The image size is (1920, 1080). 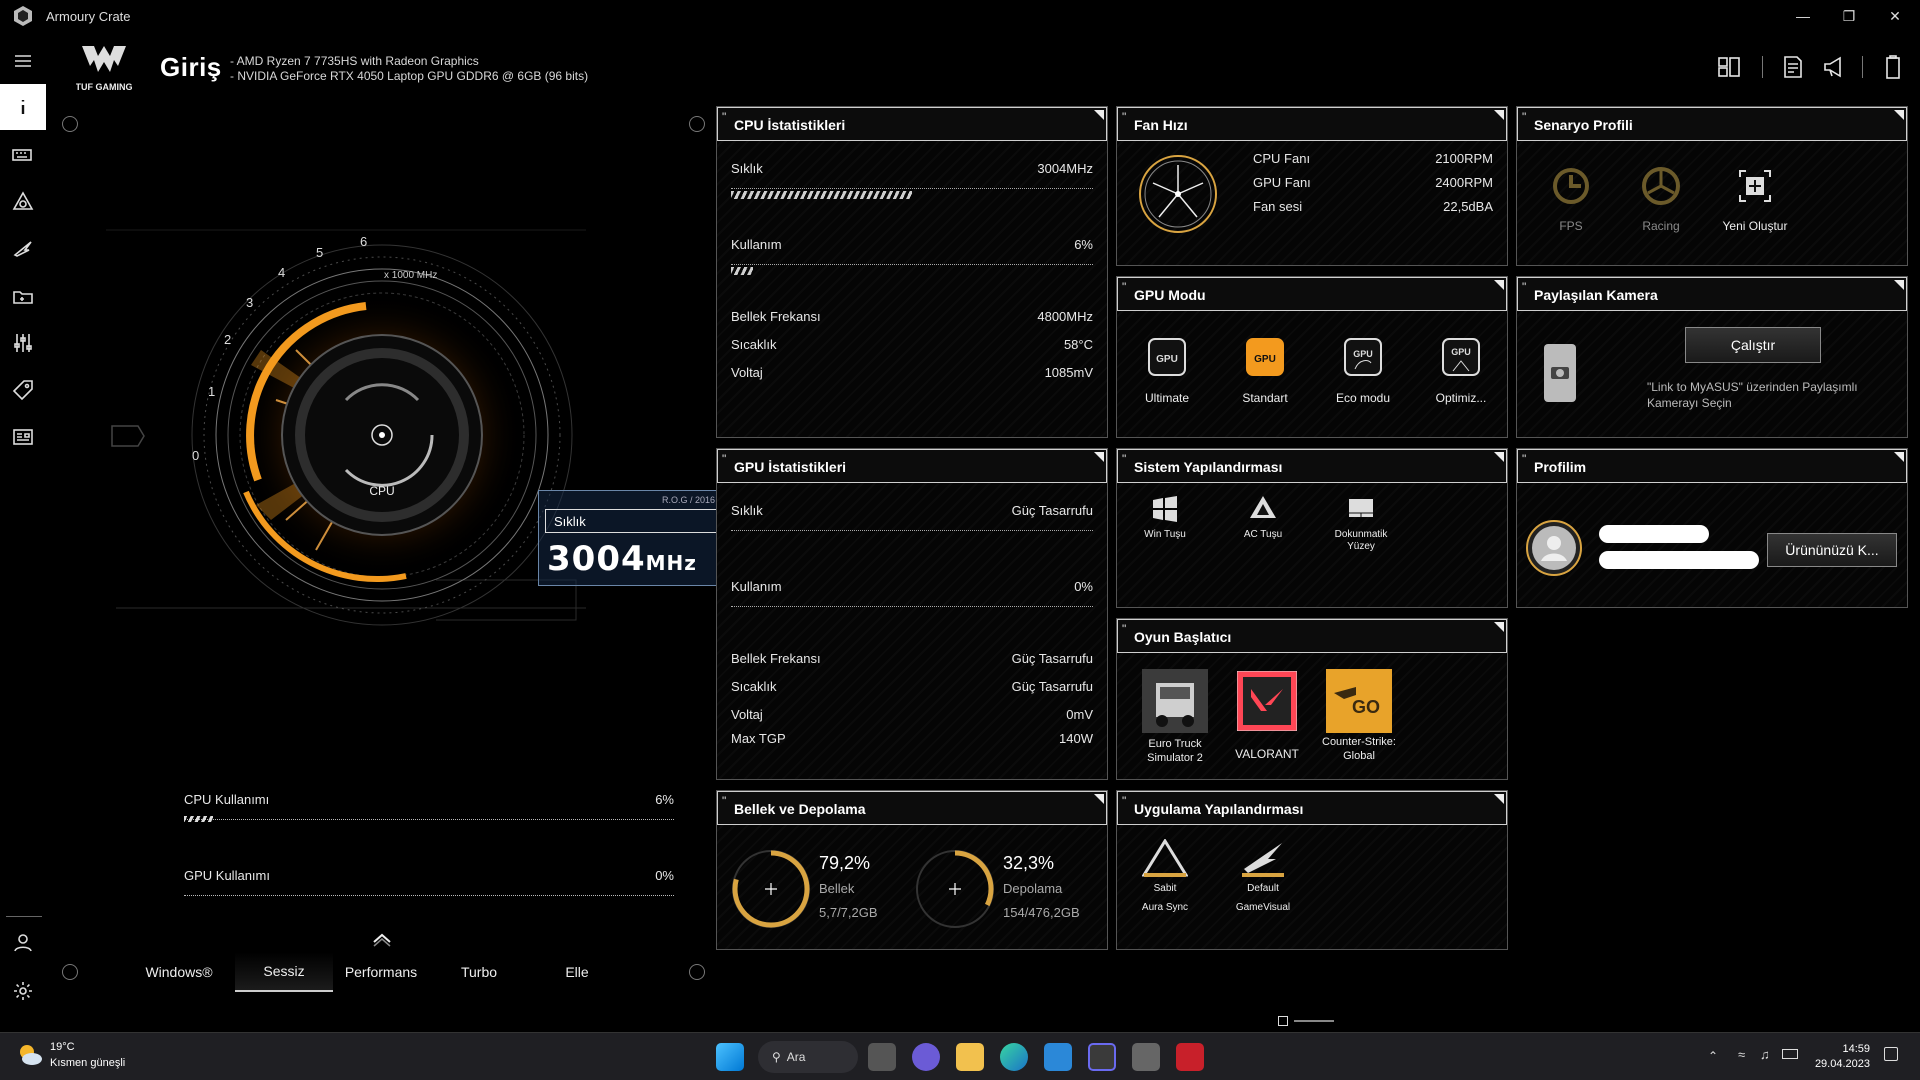 I want to click on card-header: " Profilim, so click(x=1712, y=466).